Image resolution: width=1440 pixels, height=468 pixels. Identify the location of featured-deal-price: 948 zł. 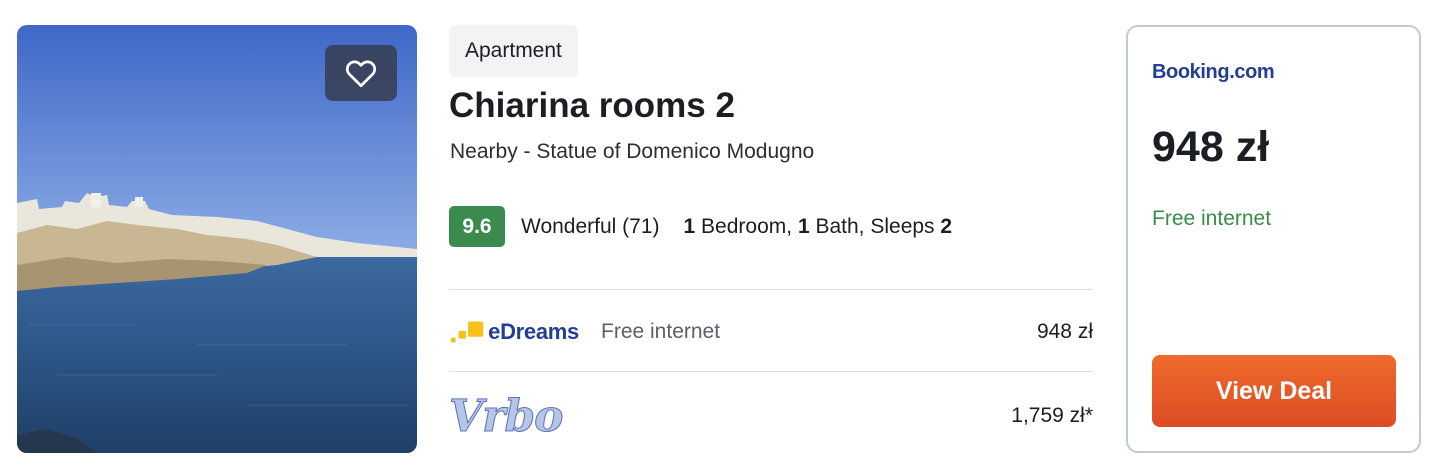
(1211, 147).